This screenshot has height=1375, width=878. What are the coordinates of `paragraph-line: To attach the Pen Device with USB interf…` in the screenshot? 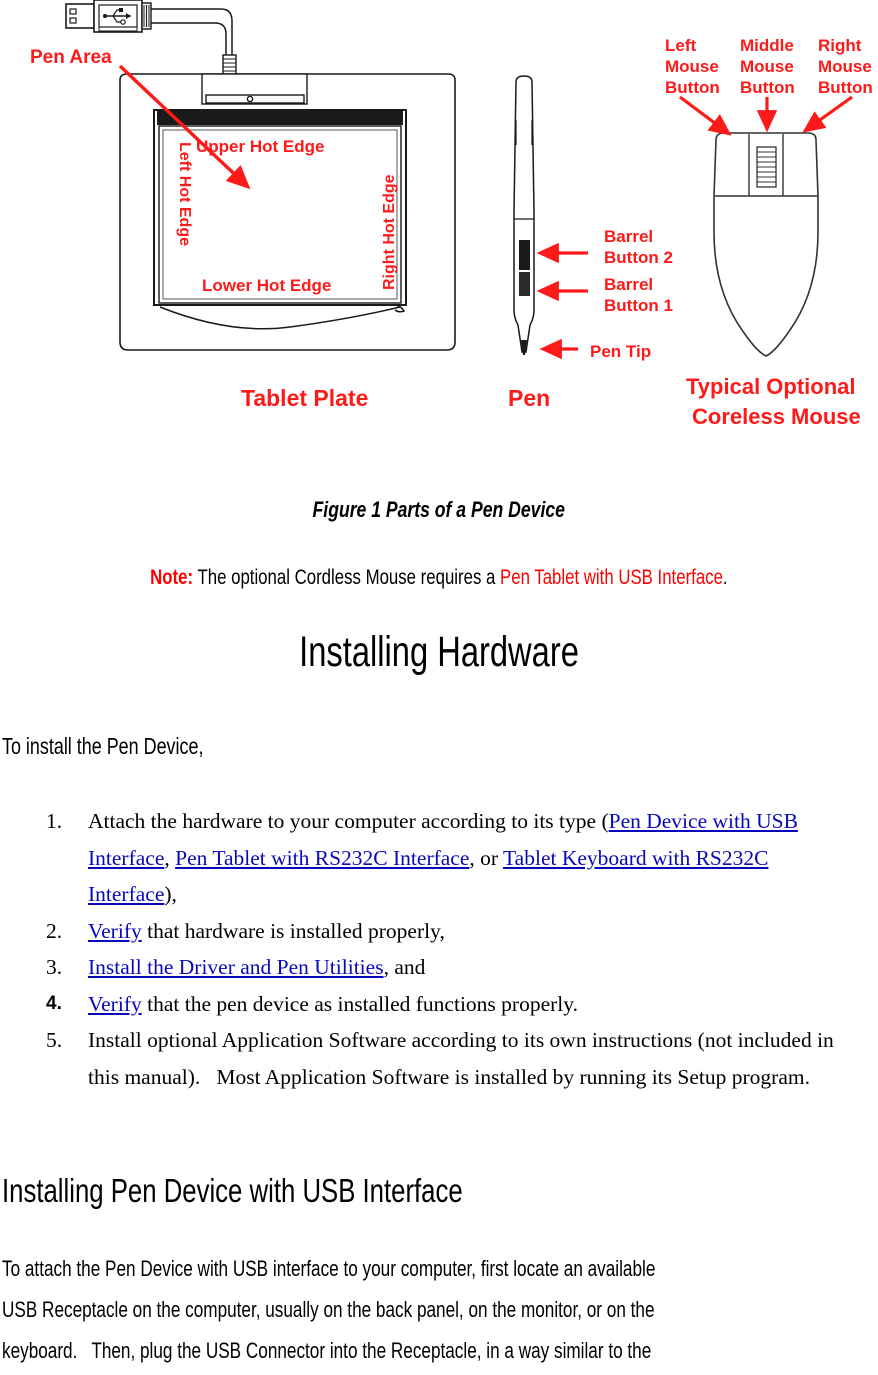 It's located at (438, 1268).